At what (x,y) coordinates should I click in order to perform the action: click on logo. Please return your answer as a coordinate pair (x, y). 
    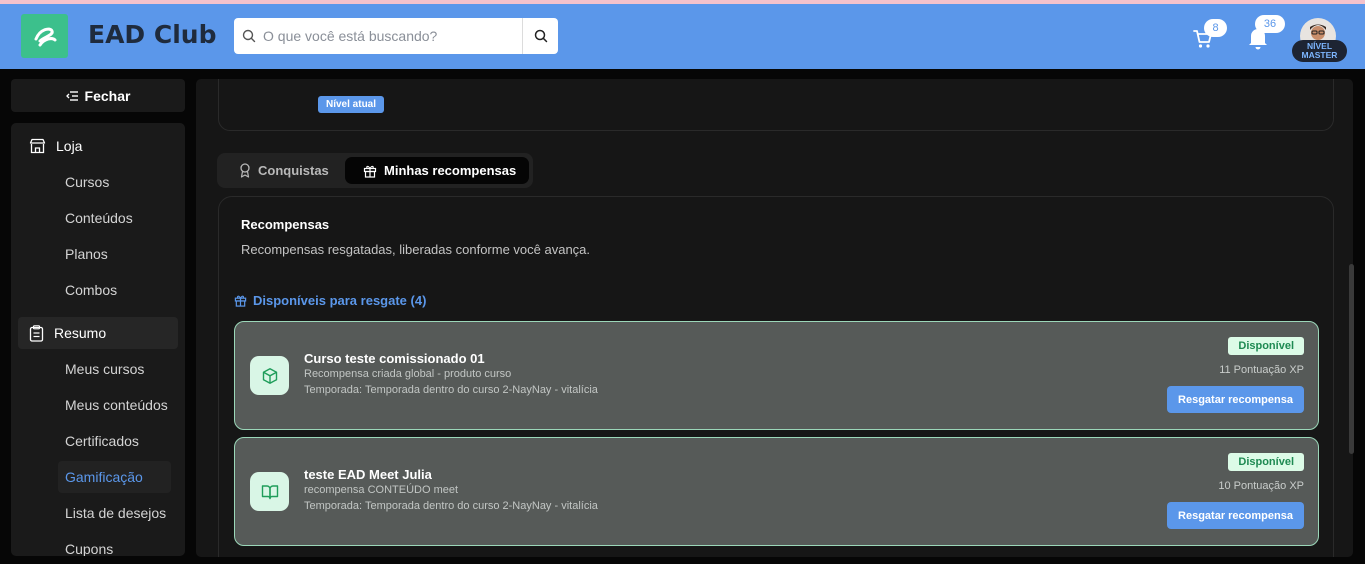
    Looking at the image, I should click on (44, 36).